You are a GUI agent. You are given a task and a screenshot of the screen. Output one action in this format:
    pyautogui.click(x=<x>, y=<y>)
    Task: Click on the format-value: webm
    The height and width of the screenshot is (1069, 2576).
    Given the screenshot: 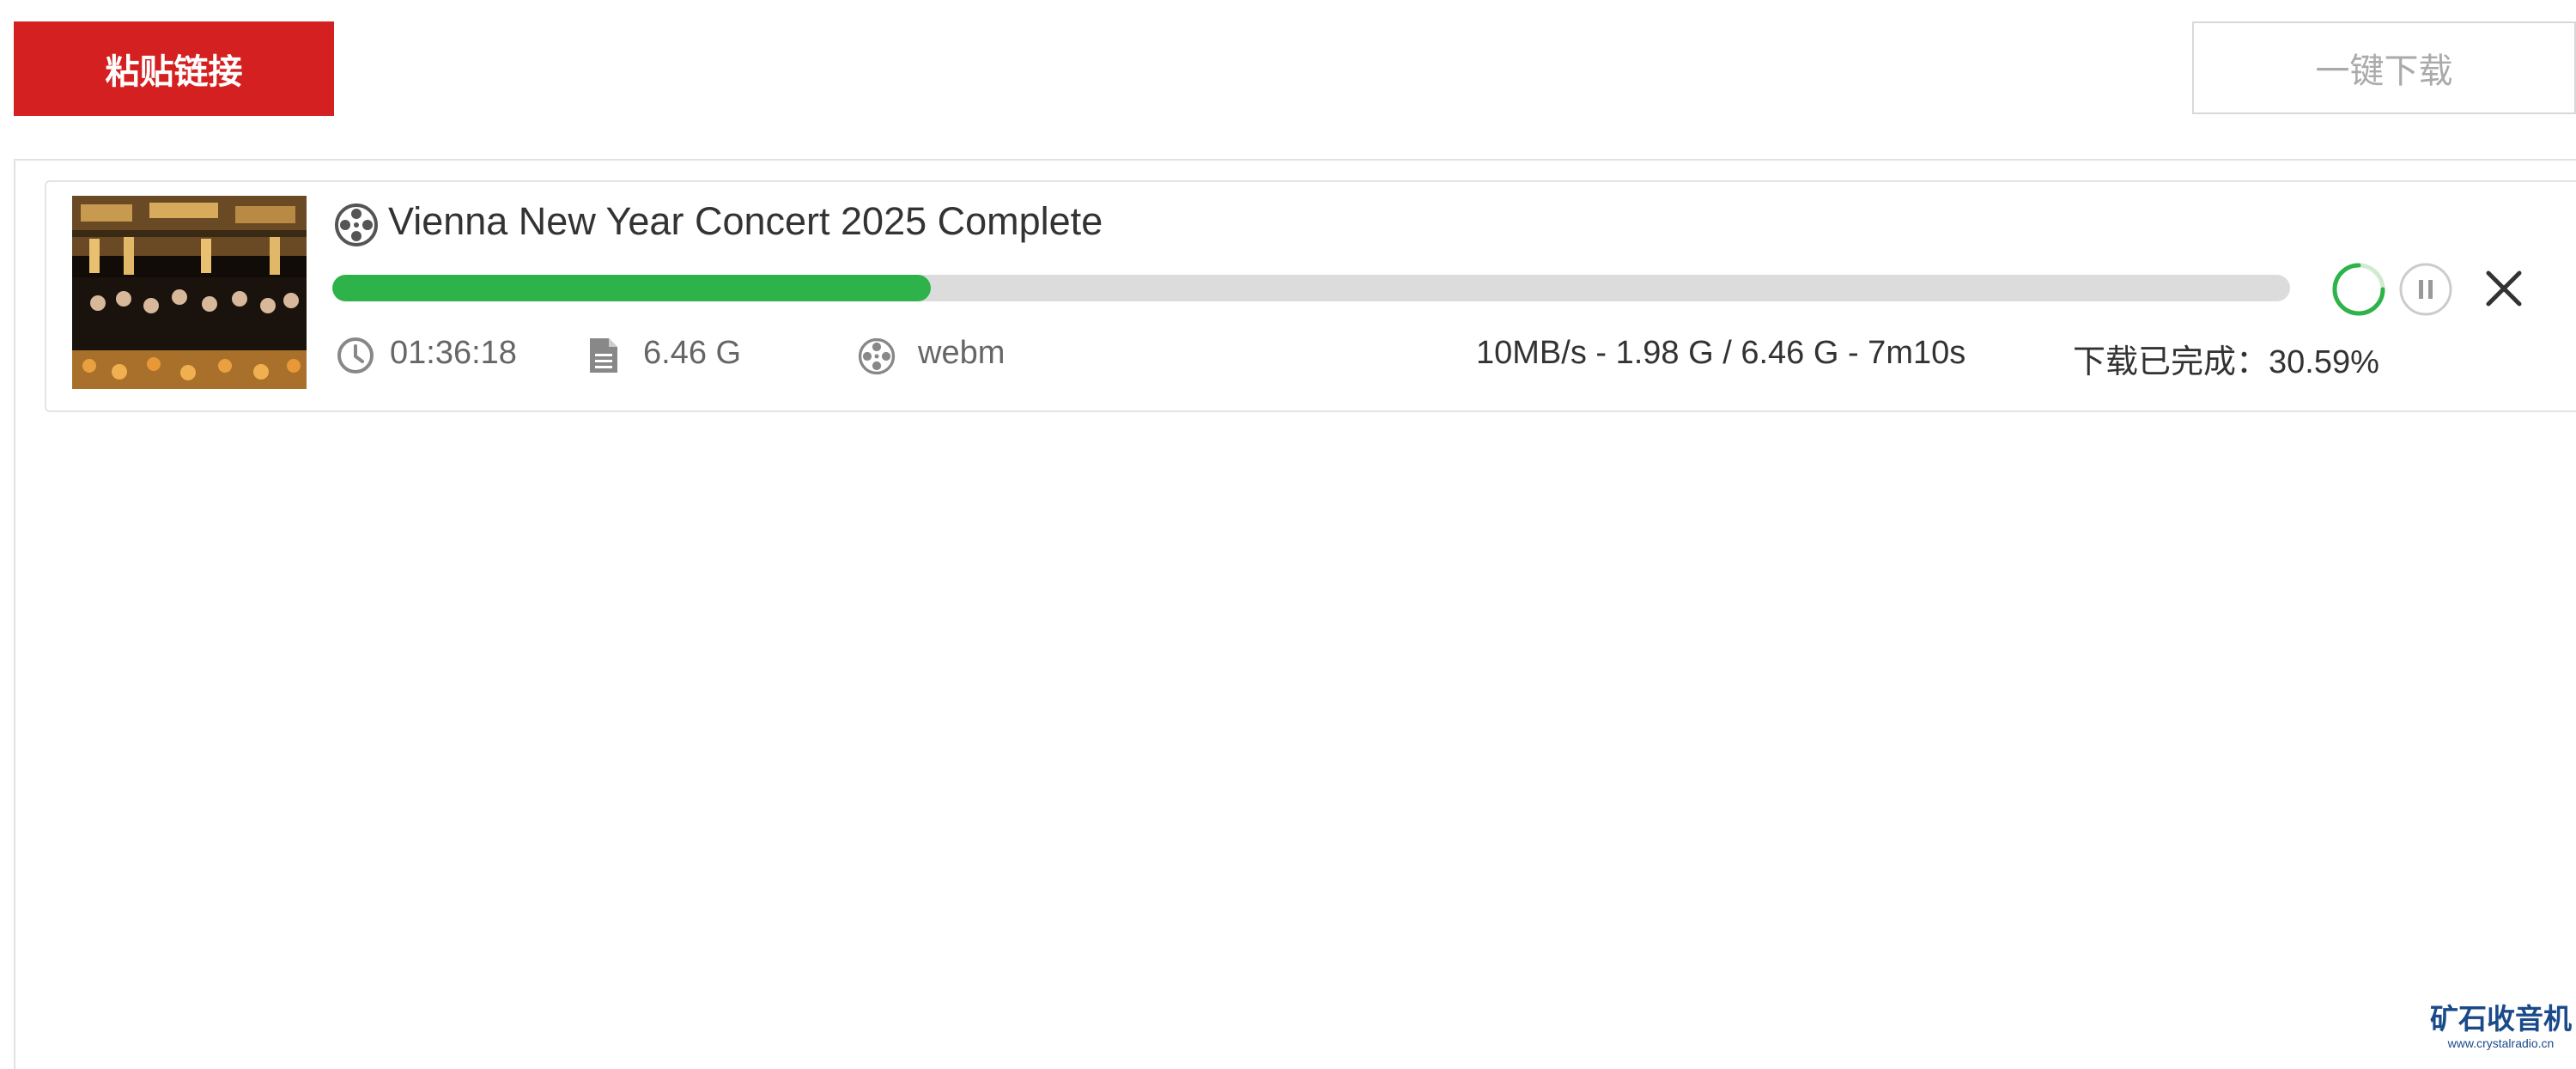 What is the action you would take?
    pyautogui.click(x=962, y=353)
    